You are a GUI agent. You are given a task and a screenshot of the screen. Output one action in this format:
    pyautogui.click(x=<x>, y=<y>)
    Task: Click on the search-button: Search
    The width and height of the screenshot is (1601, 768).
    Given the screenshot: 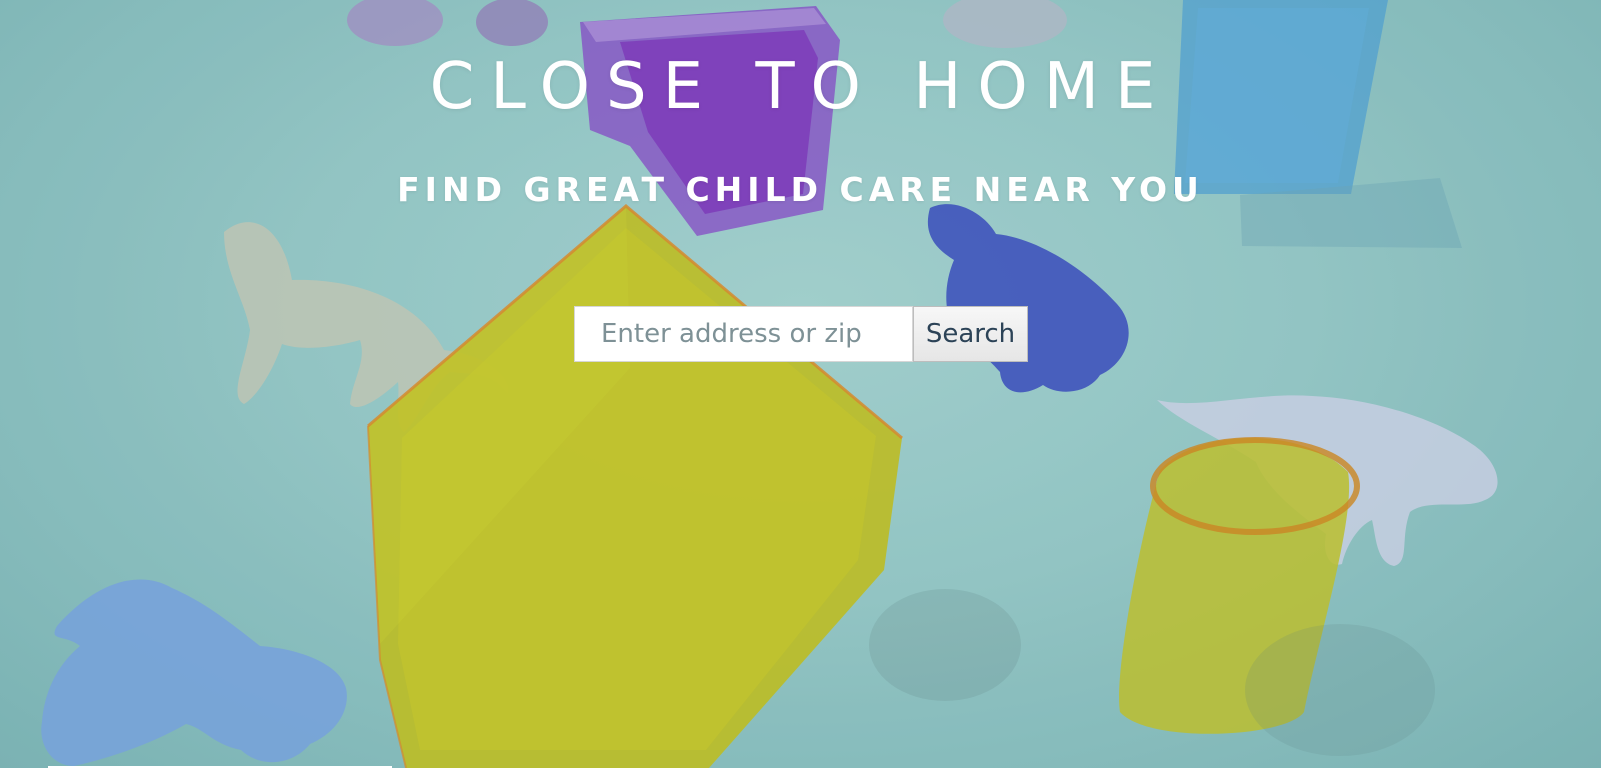 What is the action you would take?
    pyautogui.click(x=970, y=334)
    